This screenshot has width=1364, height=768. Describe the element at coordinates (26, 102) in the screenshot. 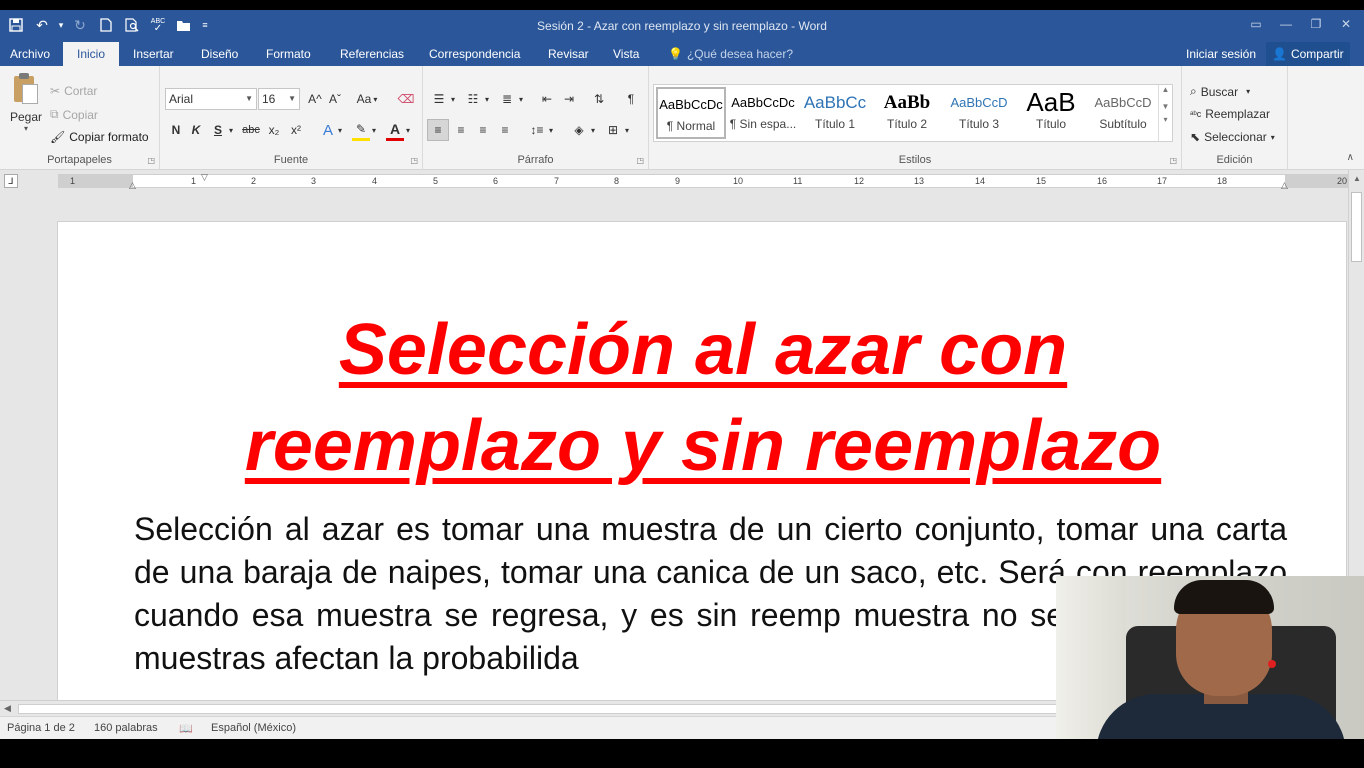

I see `paste-button: Pegar ▾` at that location.